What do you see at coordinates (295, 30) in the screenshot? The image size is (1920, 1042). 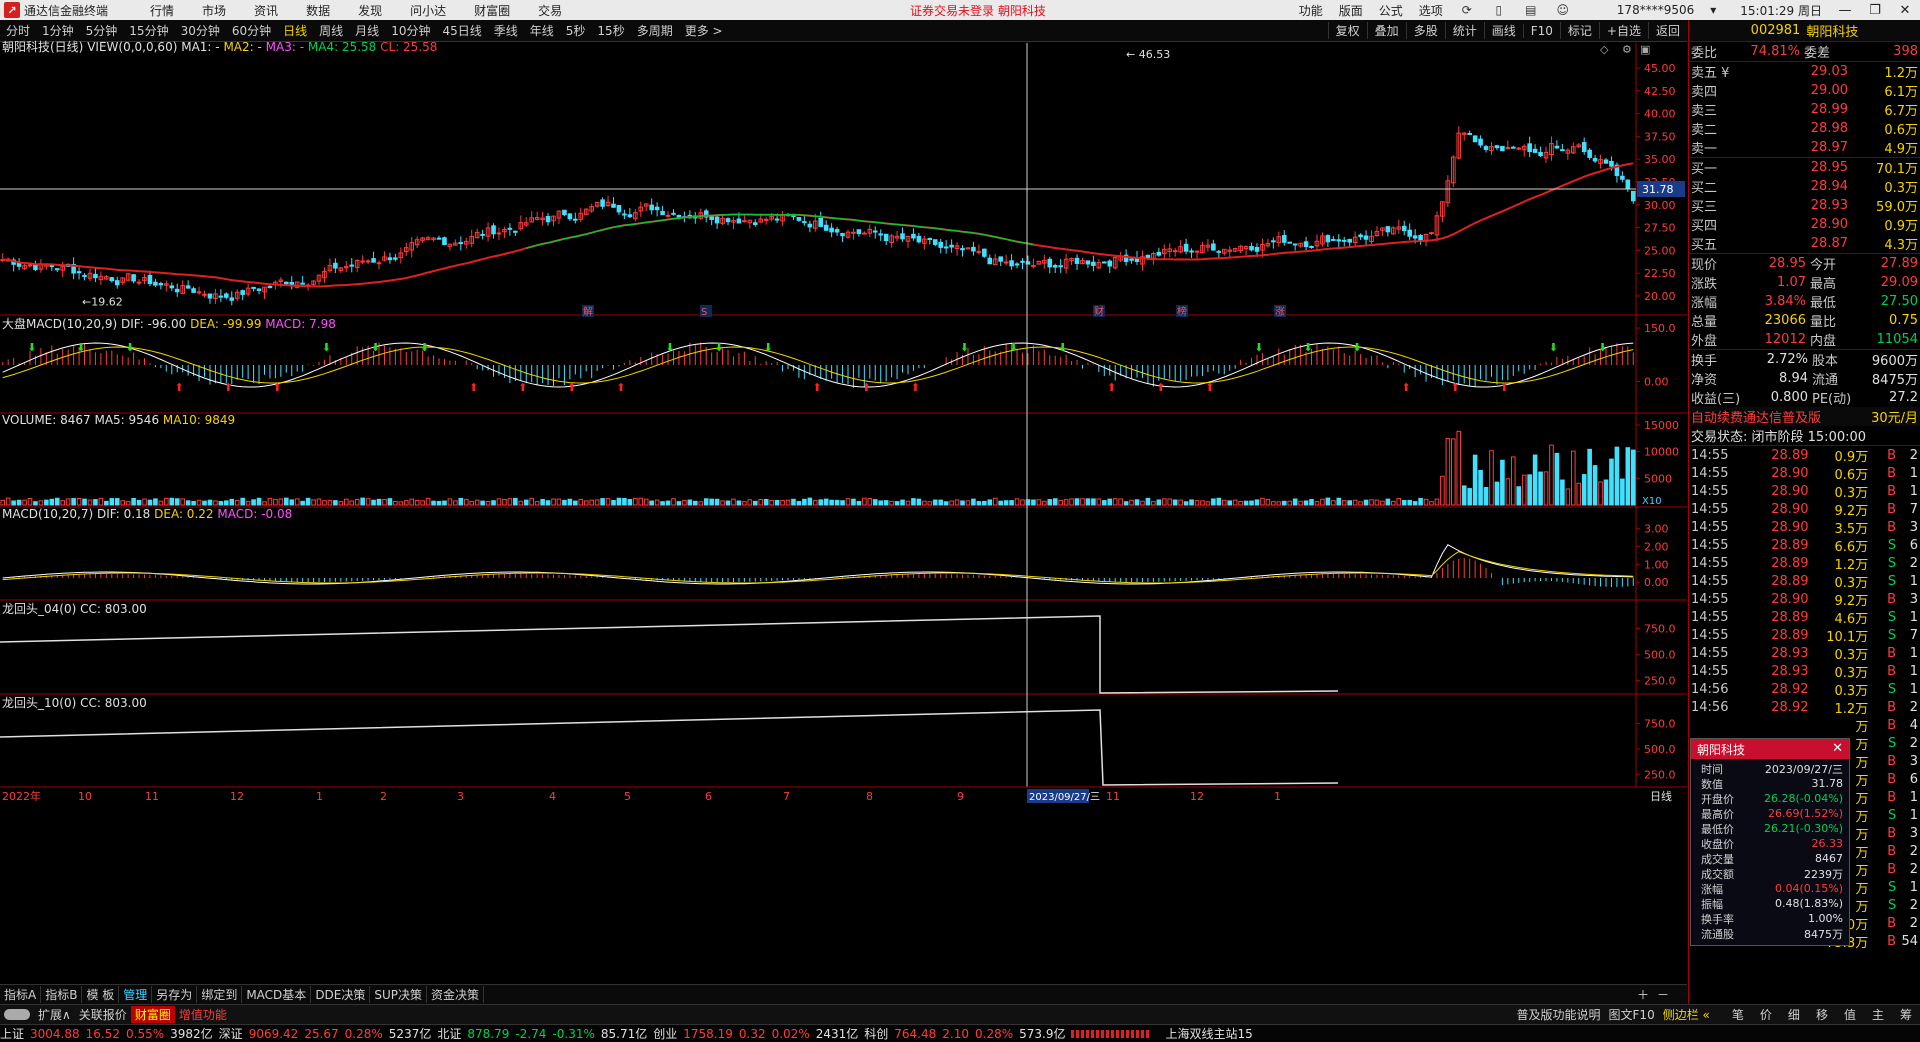 I see `period-6: 日线` at bounding box center [295, 30].